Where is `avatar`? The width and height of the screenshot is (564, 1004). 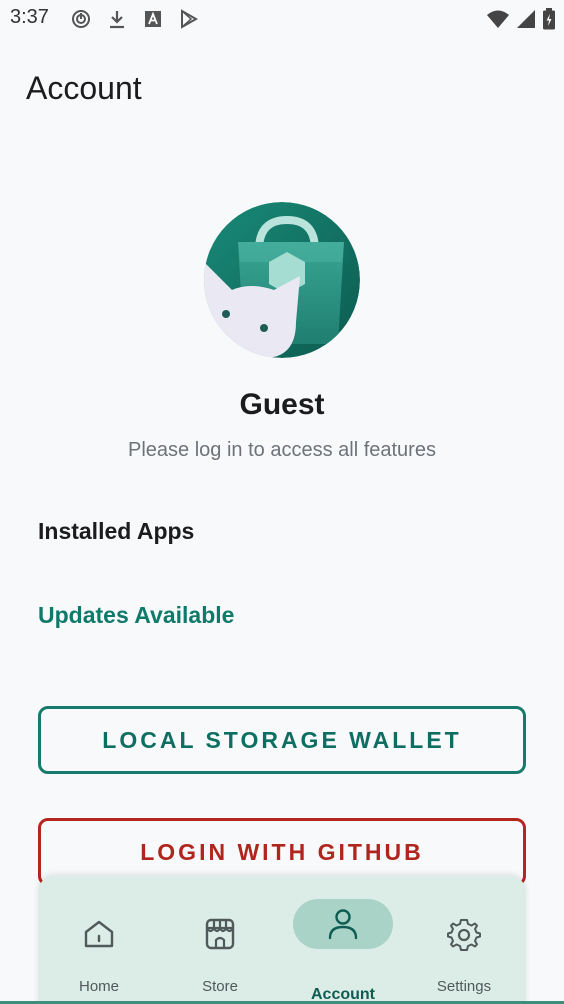
avatar is located at coordinates (282, 280).